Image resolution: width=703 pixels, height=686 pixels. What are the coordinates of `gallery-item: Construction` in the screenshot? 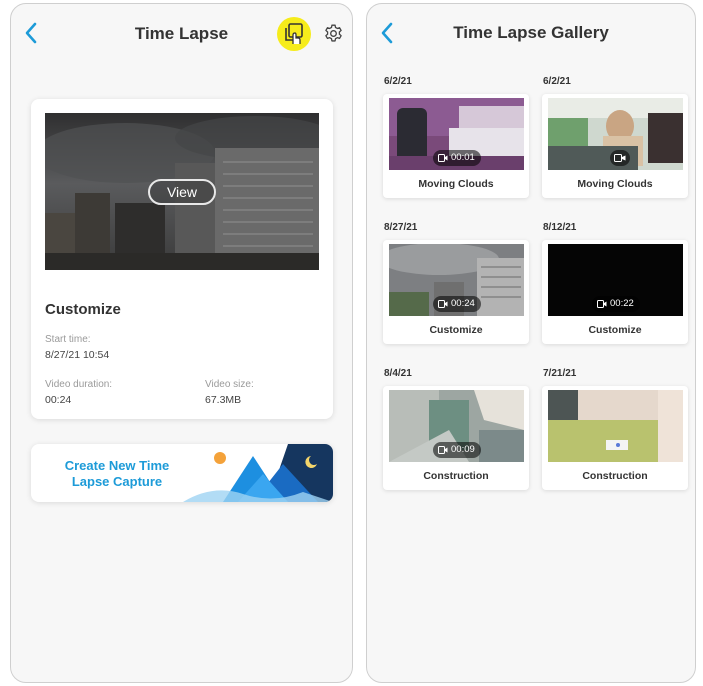 It's located at (615, 438).